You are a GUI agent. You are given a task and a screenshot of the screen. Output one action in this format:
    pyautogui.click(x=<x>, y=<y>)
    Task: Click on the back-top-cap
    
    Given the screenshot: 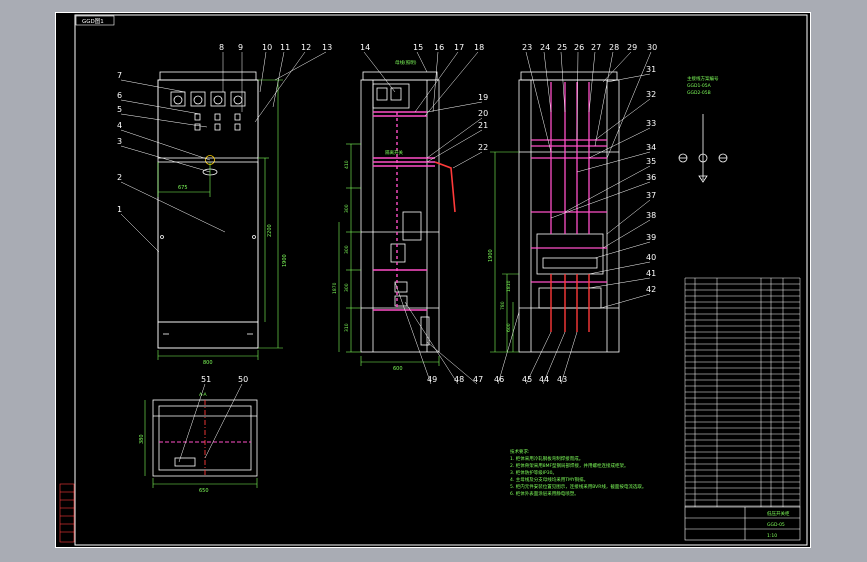 What is the action you would take?
    pyautogui.click(x=569, y=76)
    